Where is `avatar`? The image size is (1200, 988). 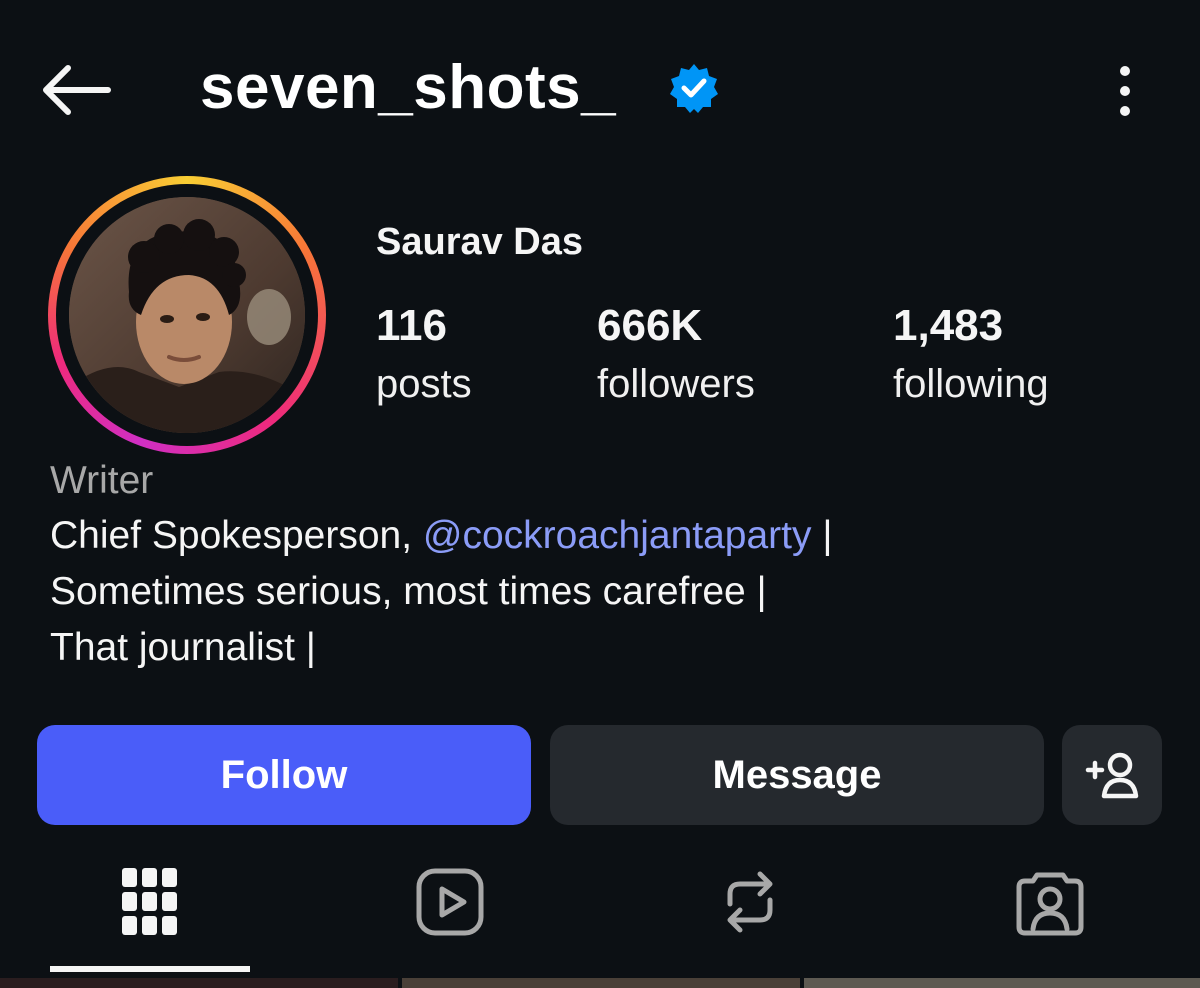 avatar is located at coordinates (187, 315).